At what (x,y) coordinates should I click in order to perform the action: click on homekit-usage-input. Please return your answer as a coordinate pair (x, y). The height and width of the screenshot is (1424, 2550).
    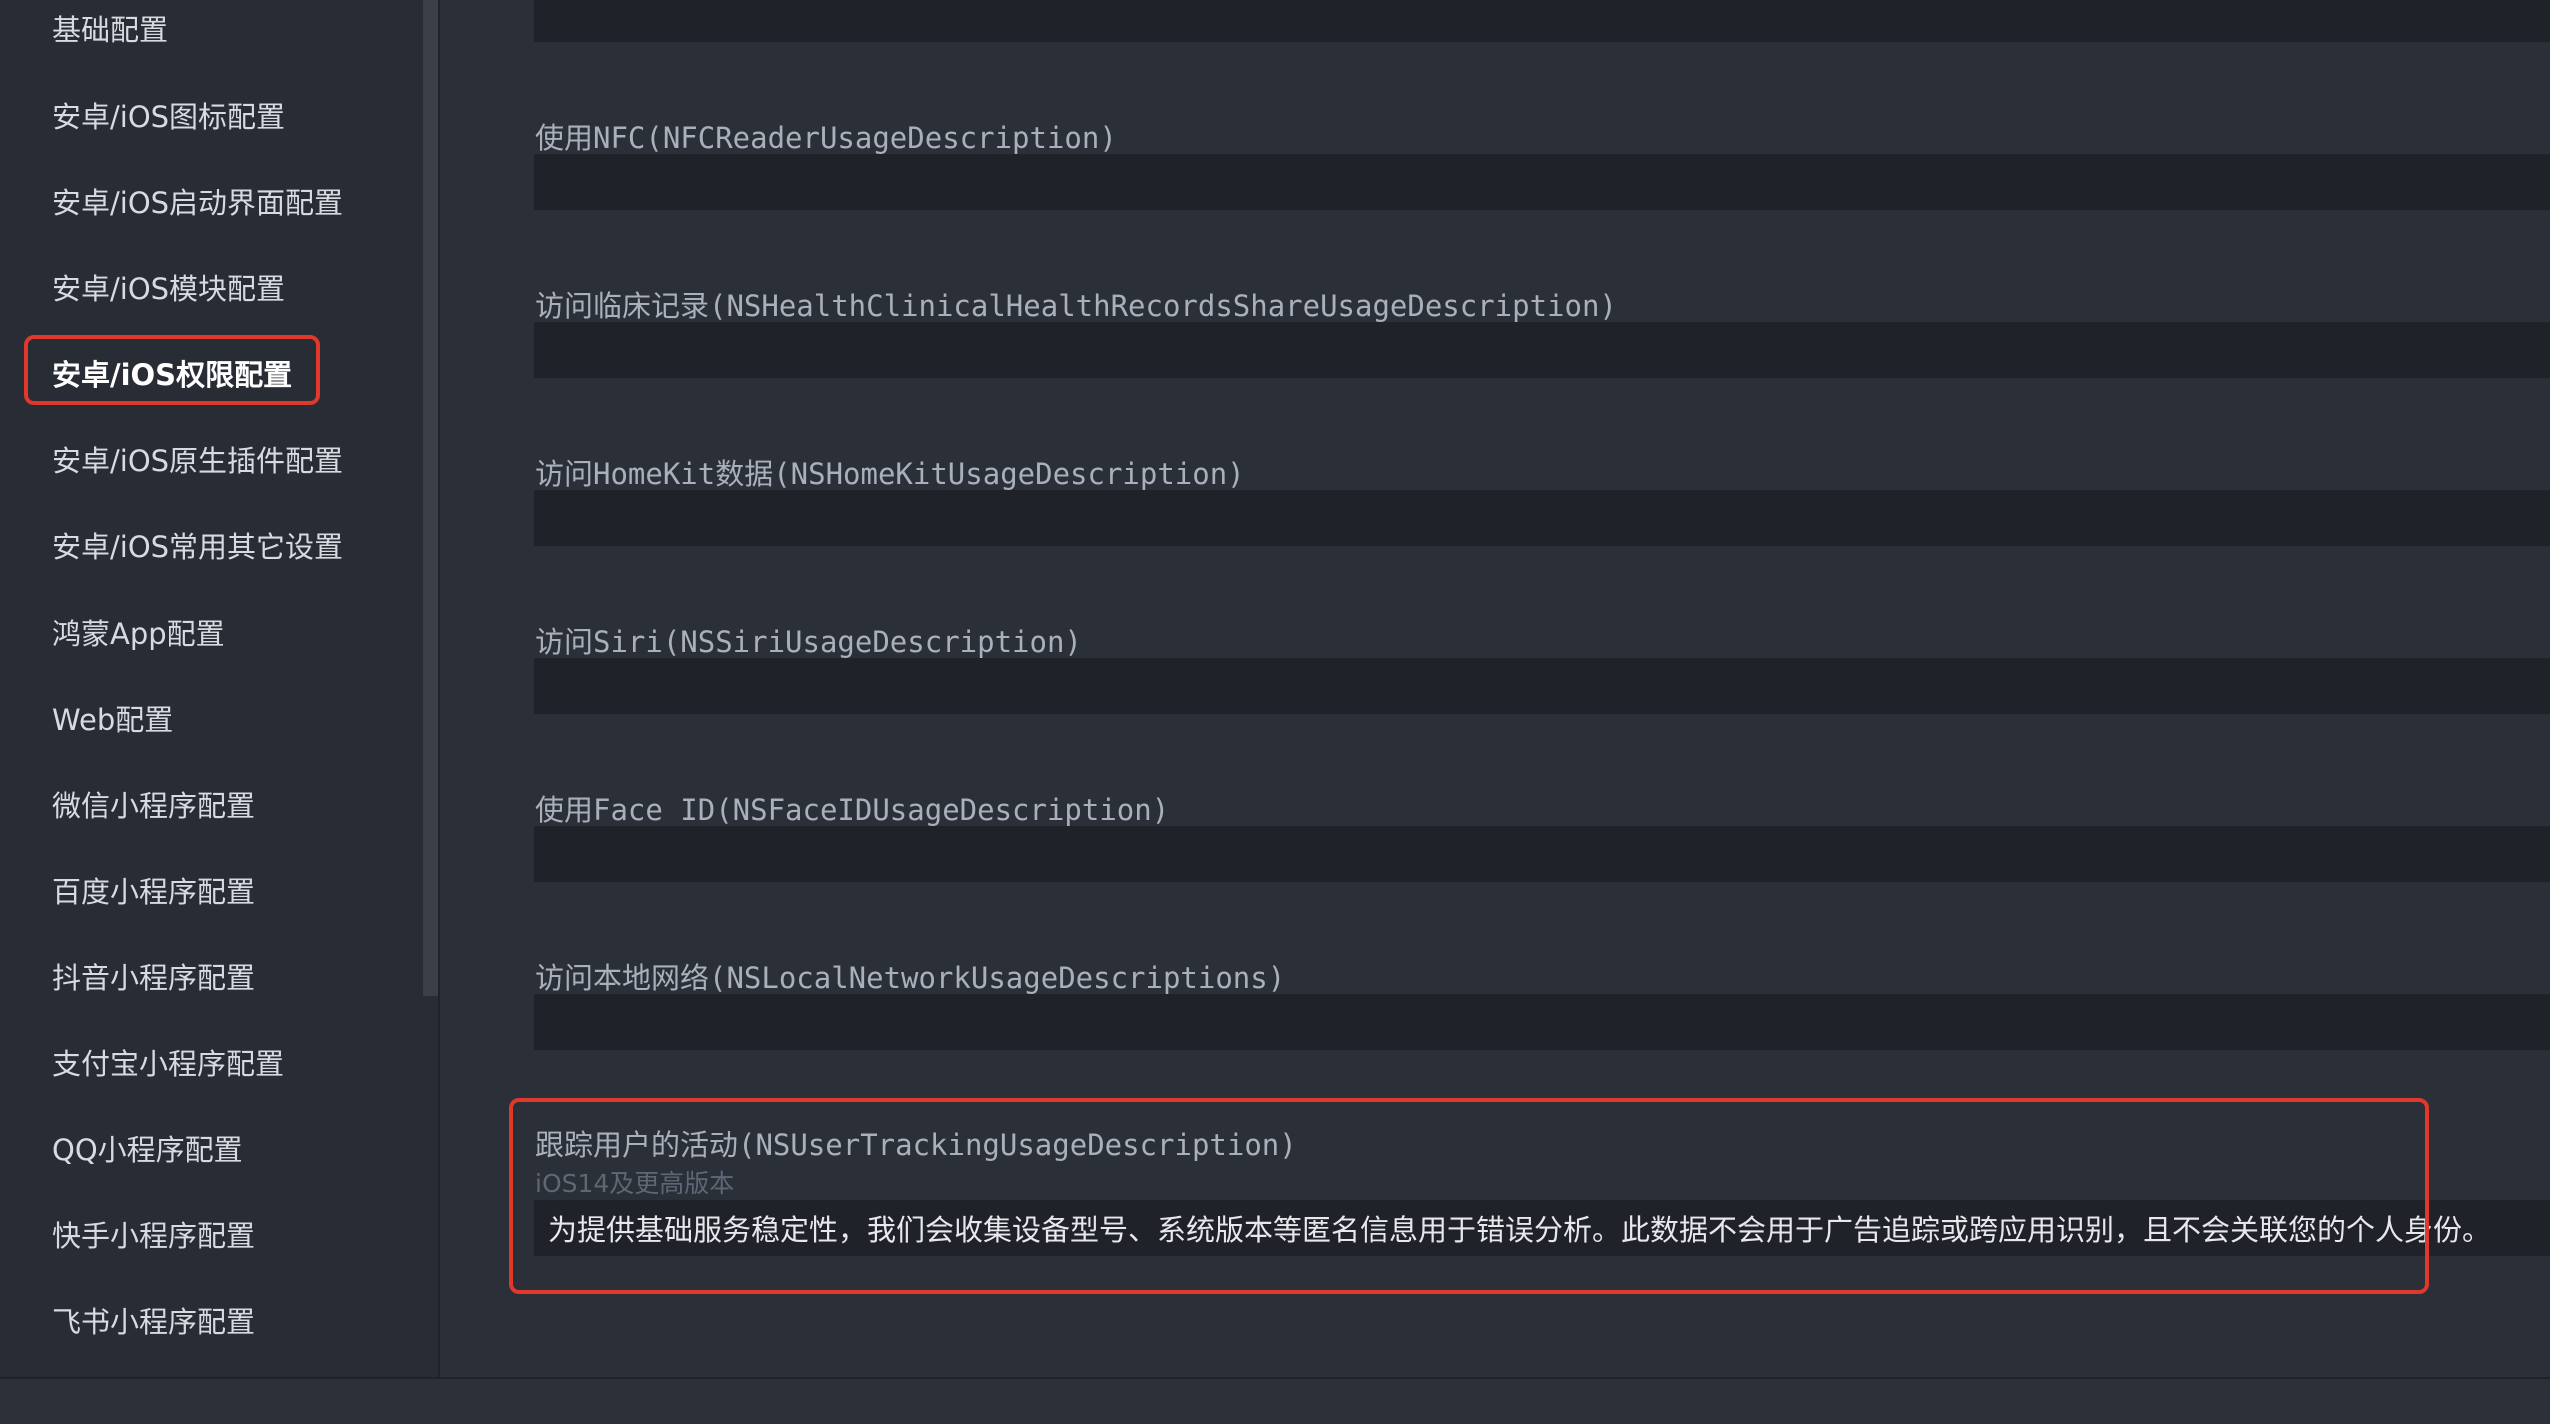
    Looking at the image, I should click on (1542, 518).